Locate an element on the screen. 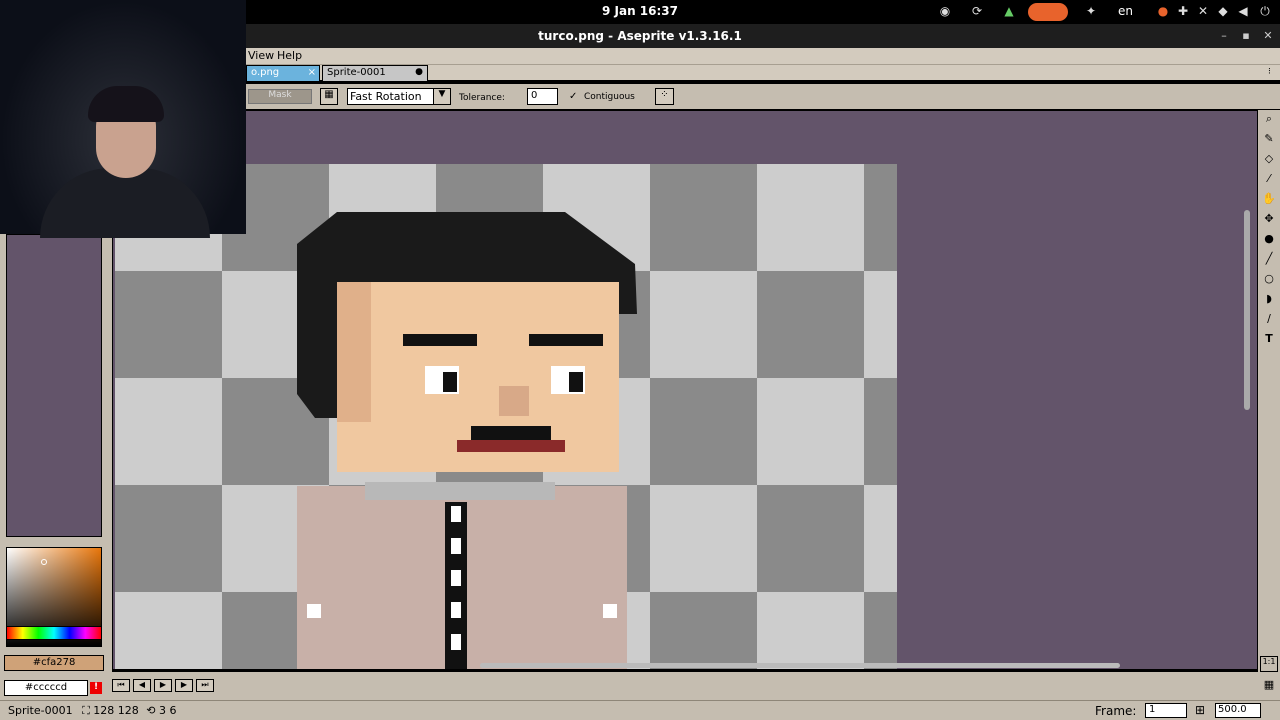 This screenshot has width=1280, height=720. wifi-icon: ◆ is located at coordinates (1223, 11).